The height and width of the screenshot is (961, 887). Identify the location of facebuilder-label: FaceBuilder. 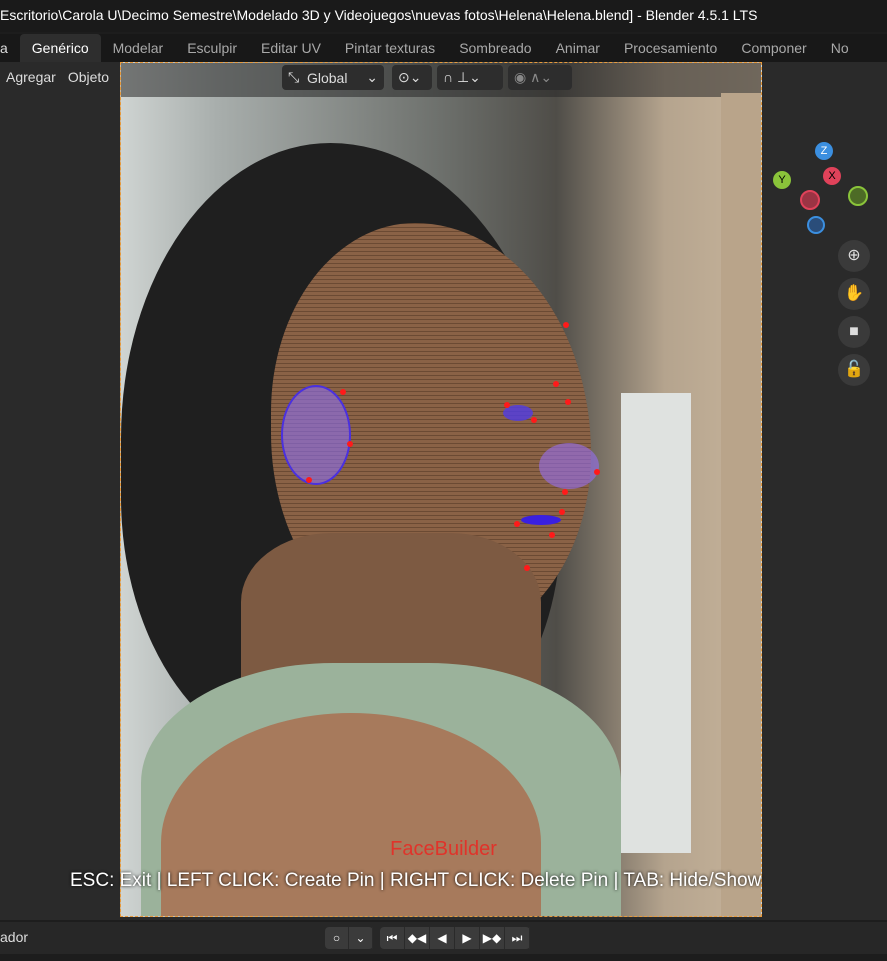
(443, 849).